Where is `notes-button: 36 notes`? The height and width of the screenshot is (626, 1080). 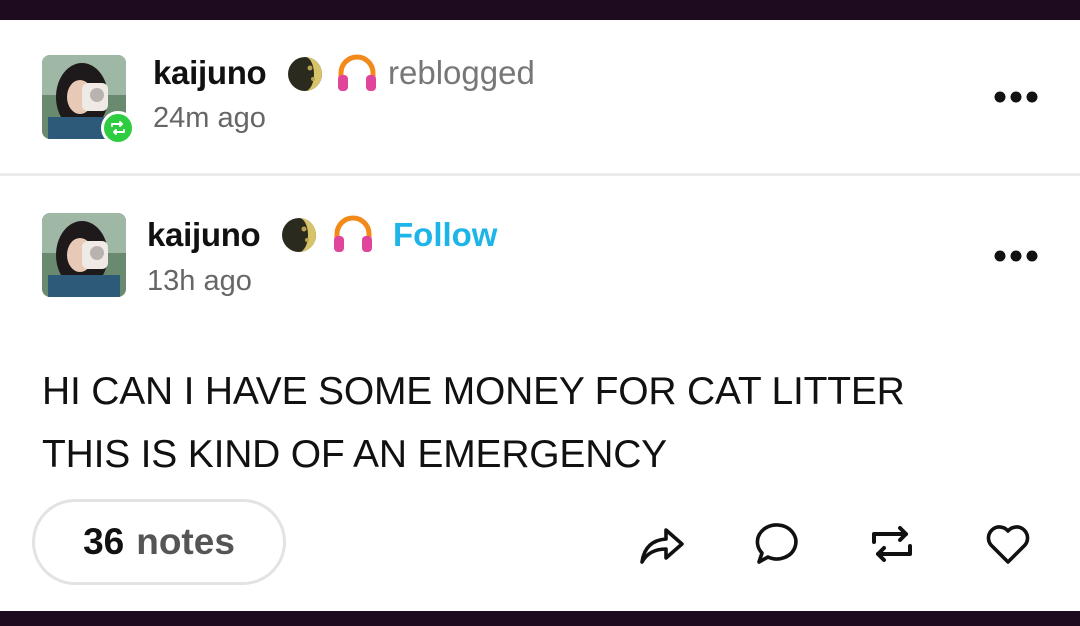
notes-button: 36 notes is located at coordinates (159, 542).